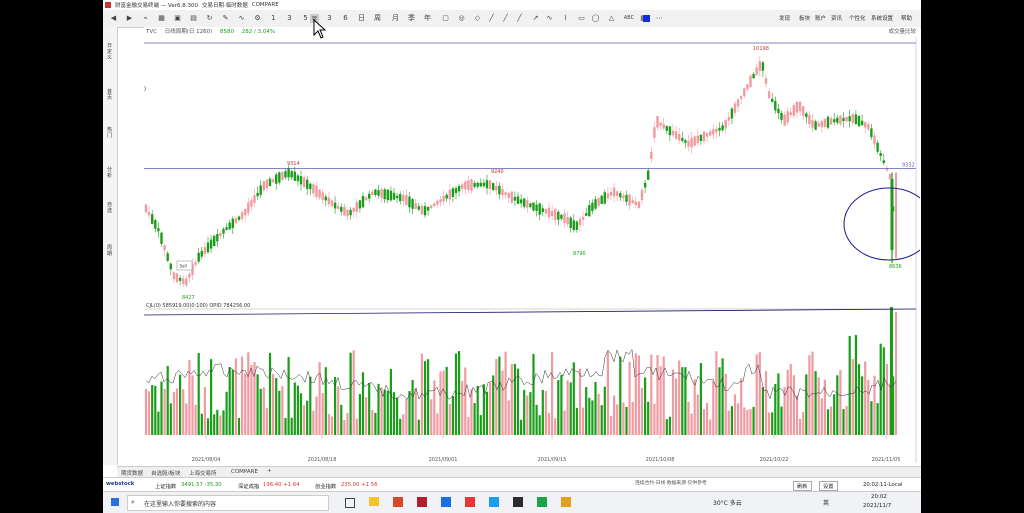 Image resolution: width=1024 pixels, height=513 pixels. What do you see at coordinates (257, 18) in the screenshot?
I see `settings-icon: ⚙` at bounding box center [257, 18].